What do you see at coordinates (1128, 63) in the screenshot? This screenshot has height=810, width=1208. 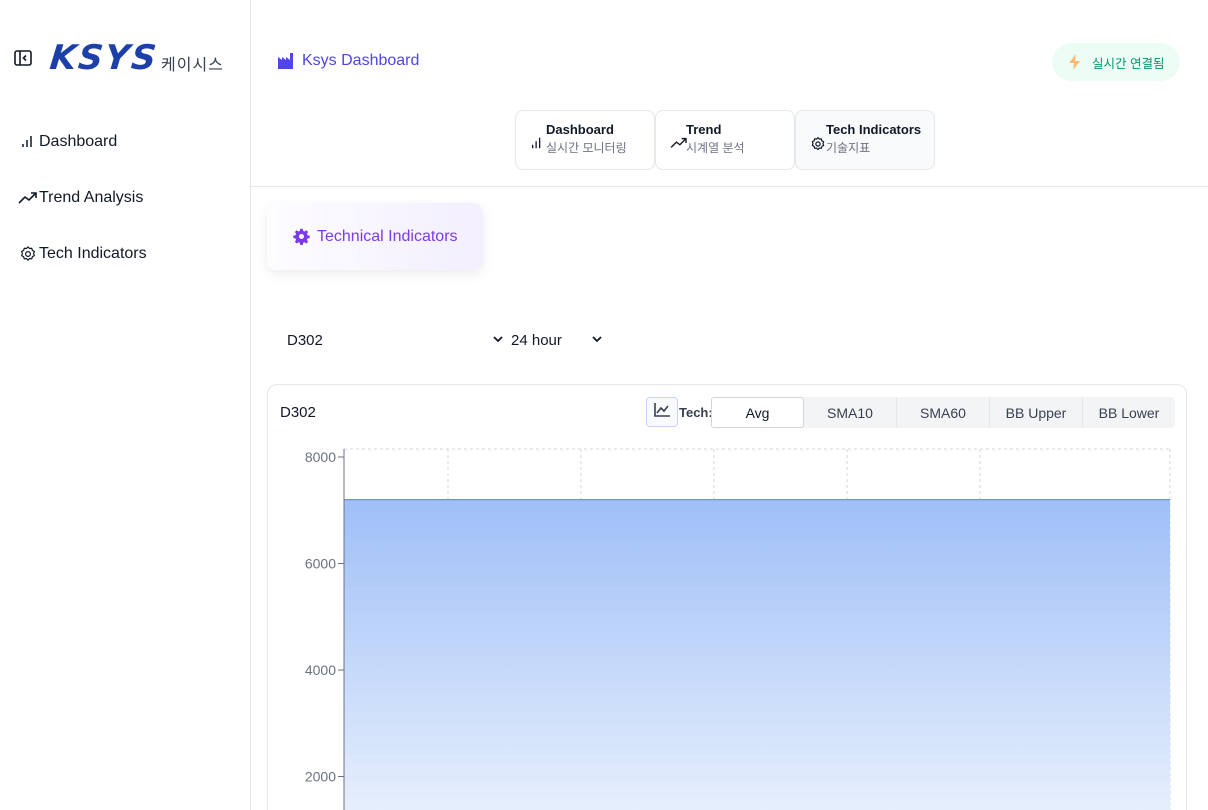 I see `connection-status-text: 실시간 연결됨` at bounding box center [1128, 63].